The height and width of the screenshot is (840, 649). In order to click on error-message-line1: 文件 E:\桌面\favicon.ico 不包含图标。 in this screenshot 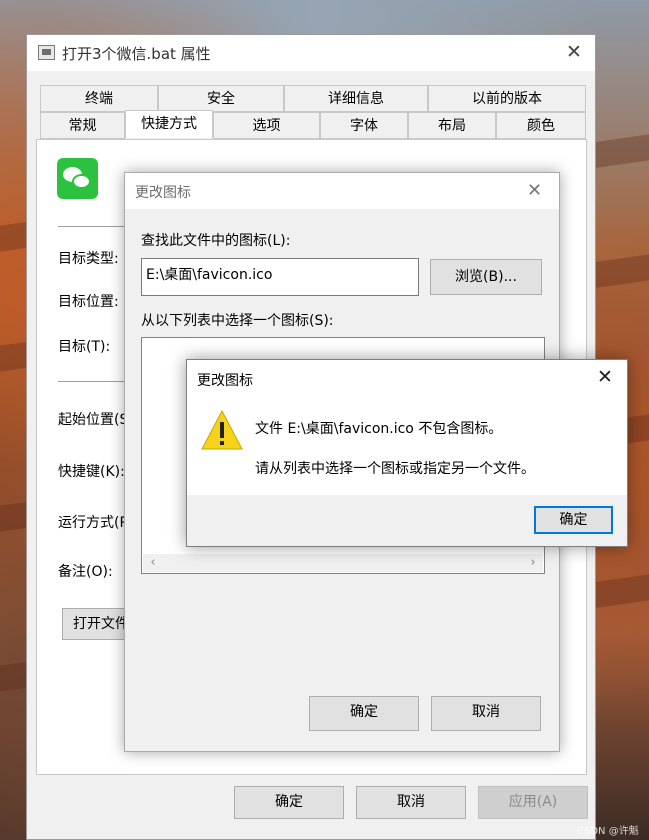, I will do `click(379, 429)`.